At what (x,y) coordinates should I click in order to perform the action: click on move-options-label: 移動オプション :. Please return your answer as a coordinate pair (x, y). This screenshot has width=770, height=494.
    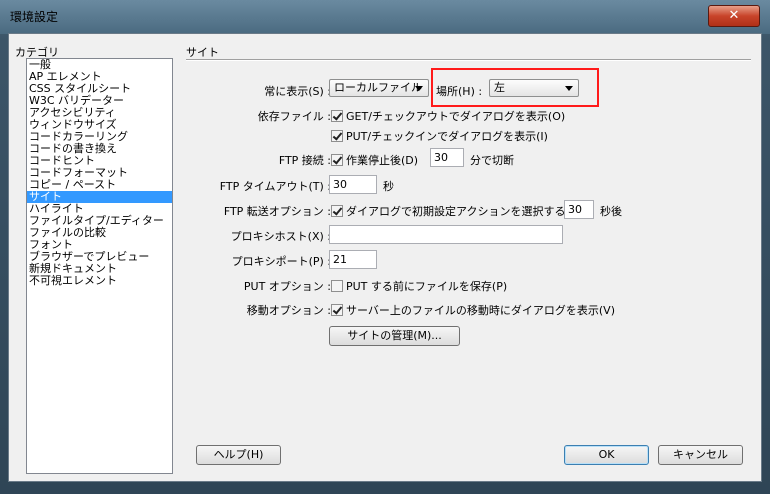
    Looking at the image, I should click on (288, 310).